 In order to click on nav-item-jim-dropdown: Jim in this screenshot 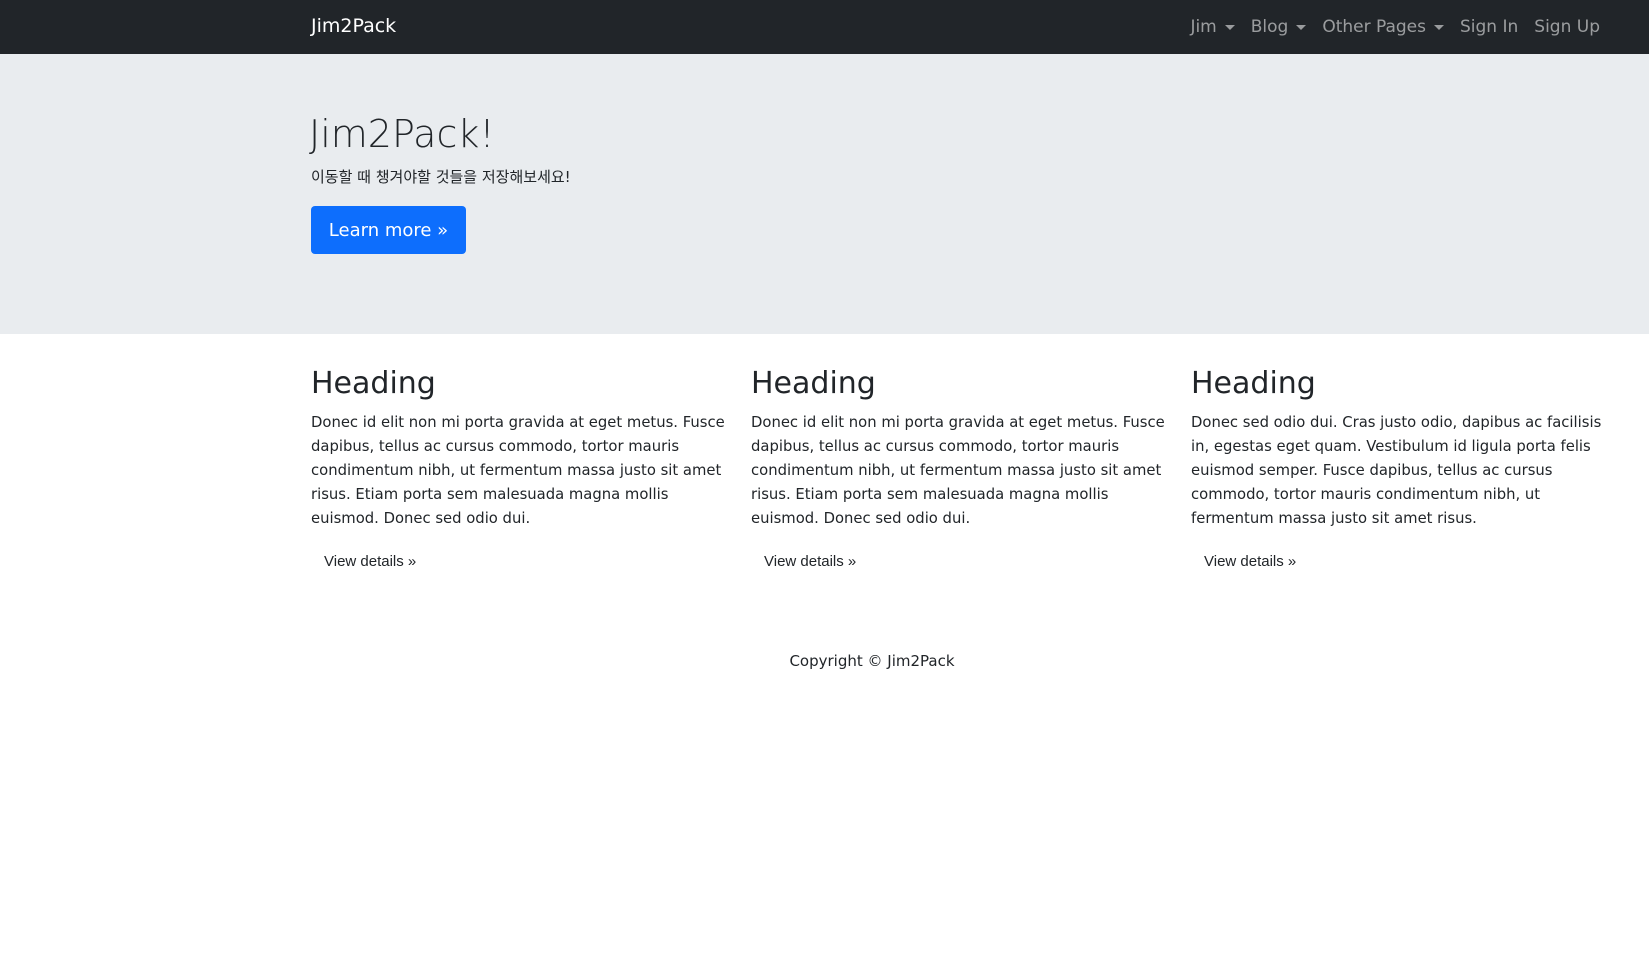, I will do `click(1212, 27)`.